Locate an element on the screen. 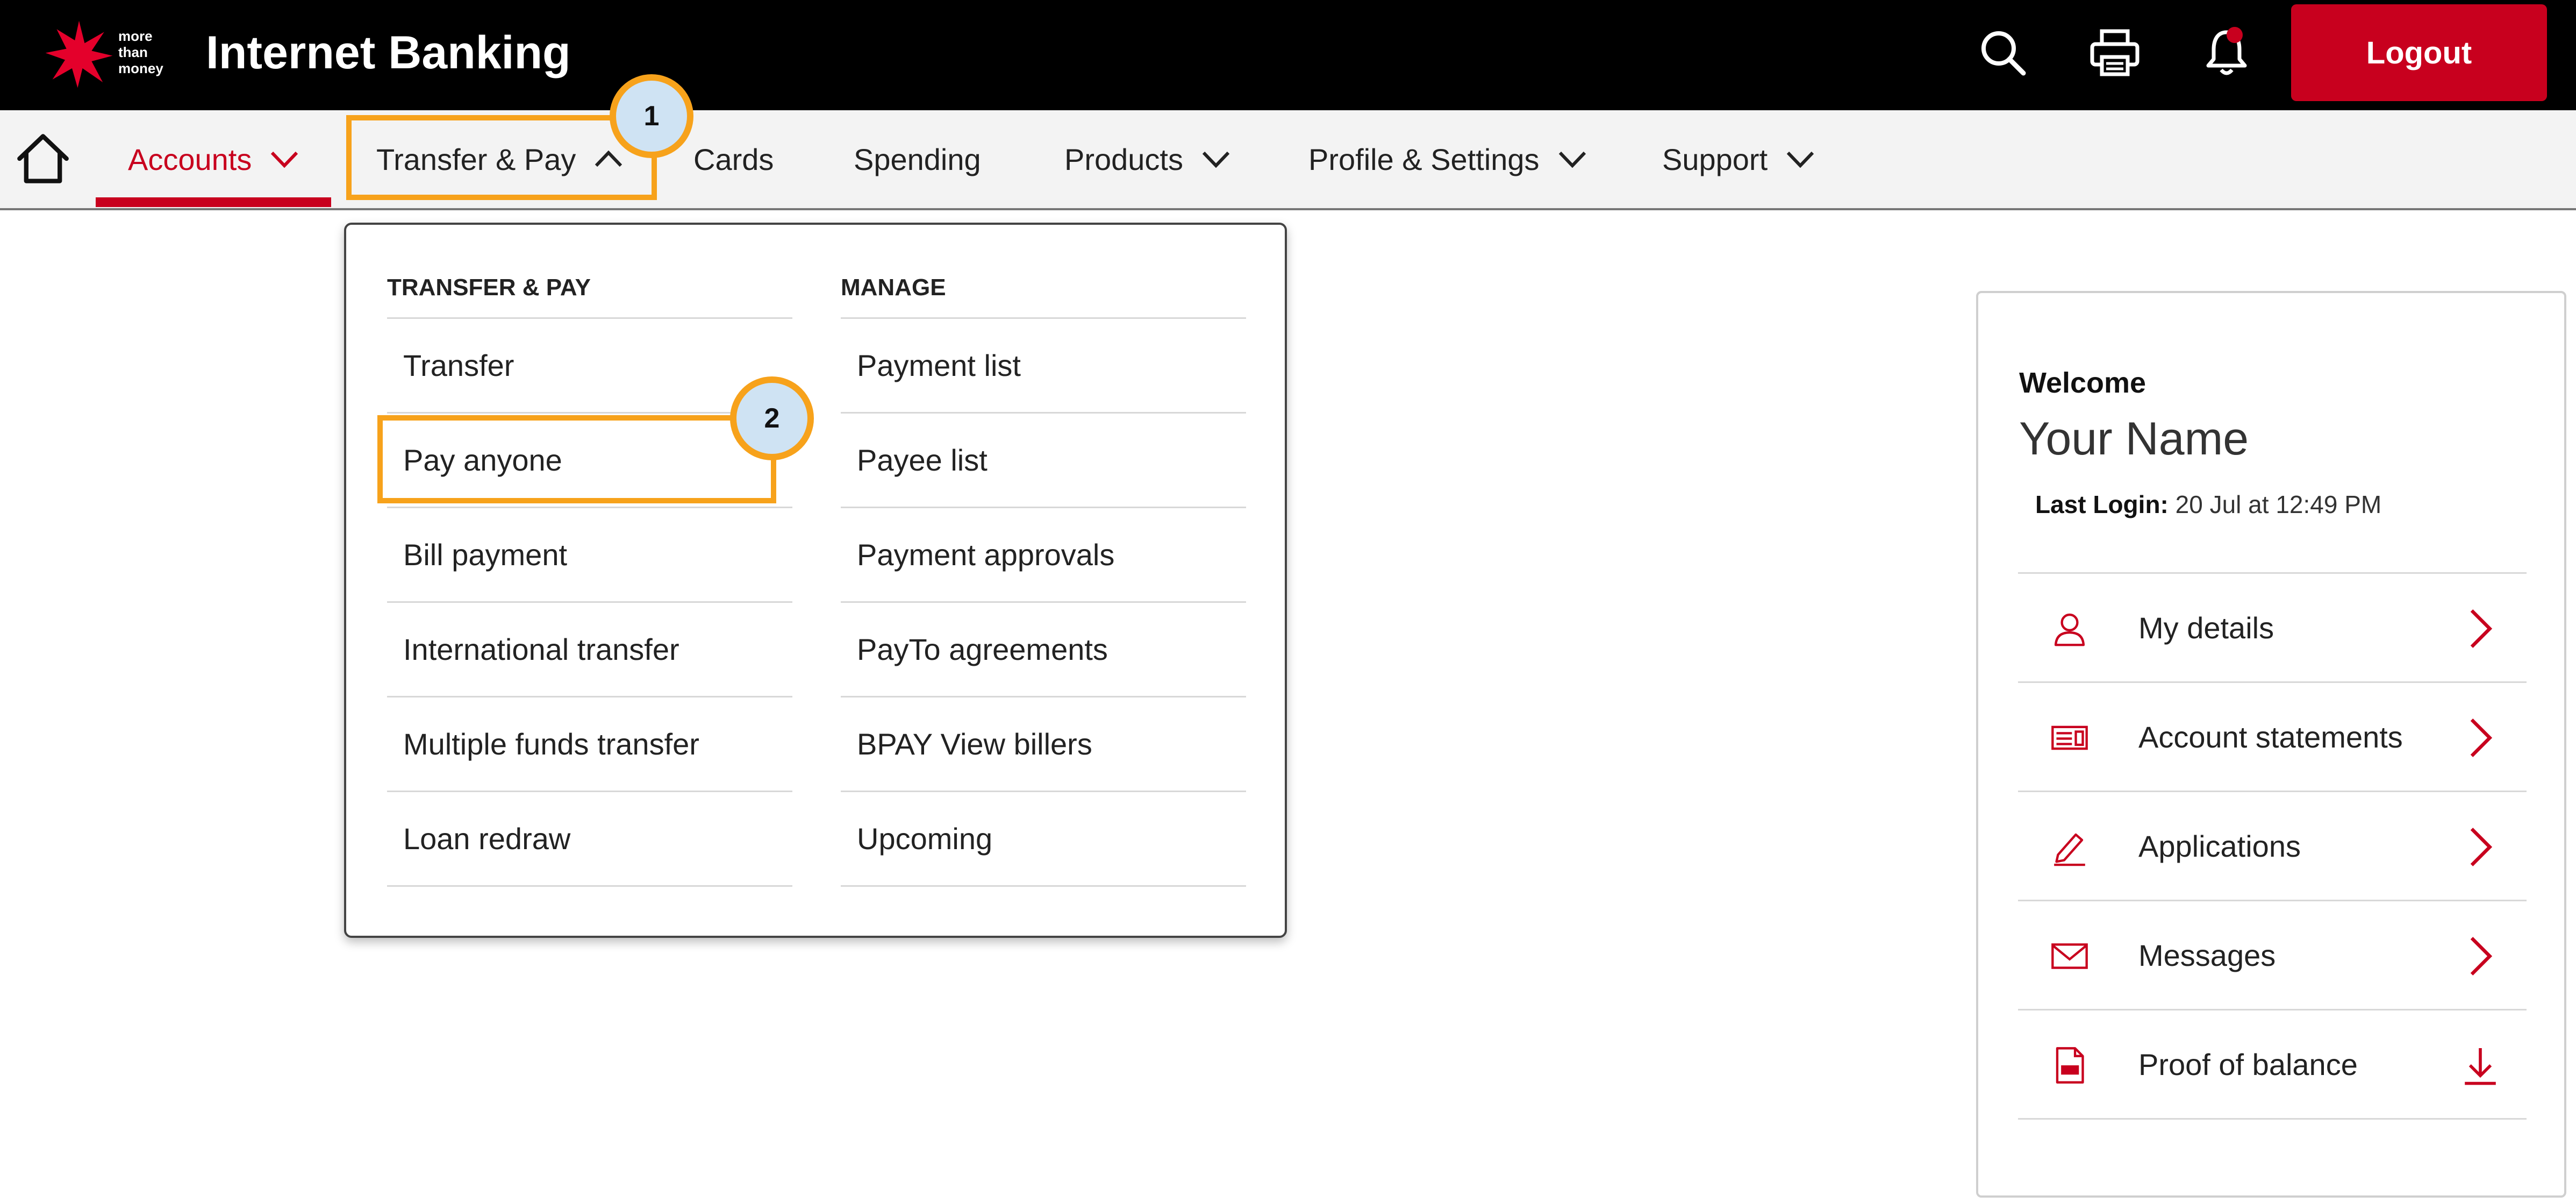  nav-spending: Spending is located at coordinates (917, 159).